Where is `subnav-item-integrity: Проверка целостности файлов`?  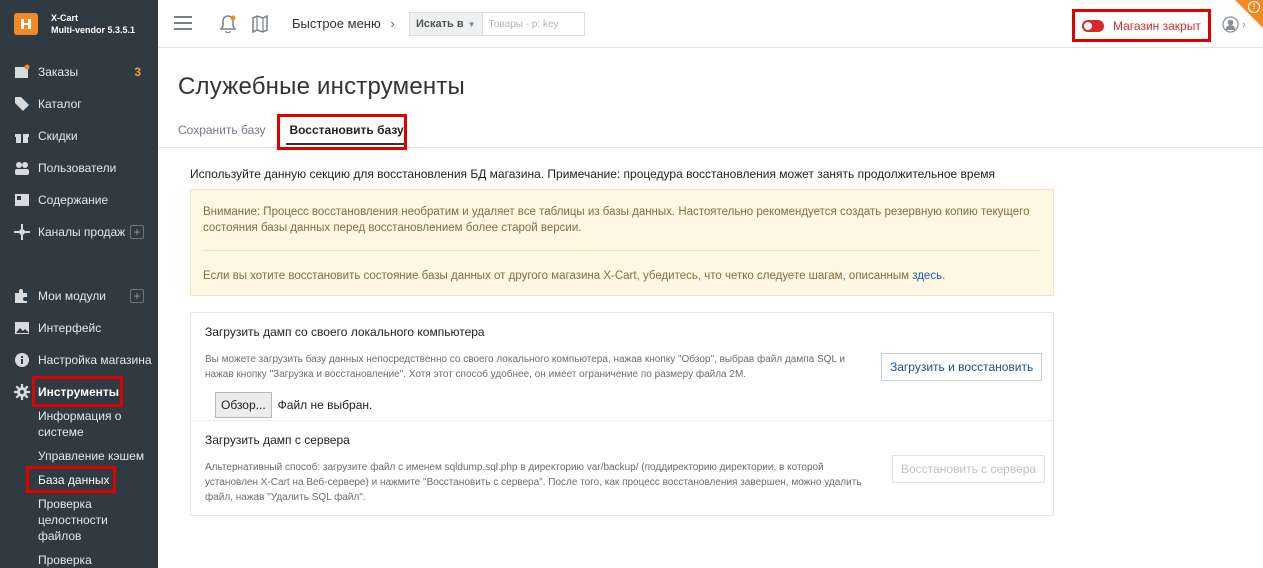
subnav-item-integrity: Проверка целостности файлов is located at coordinates (78, 520).